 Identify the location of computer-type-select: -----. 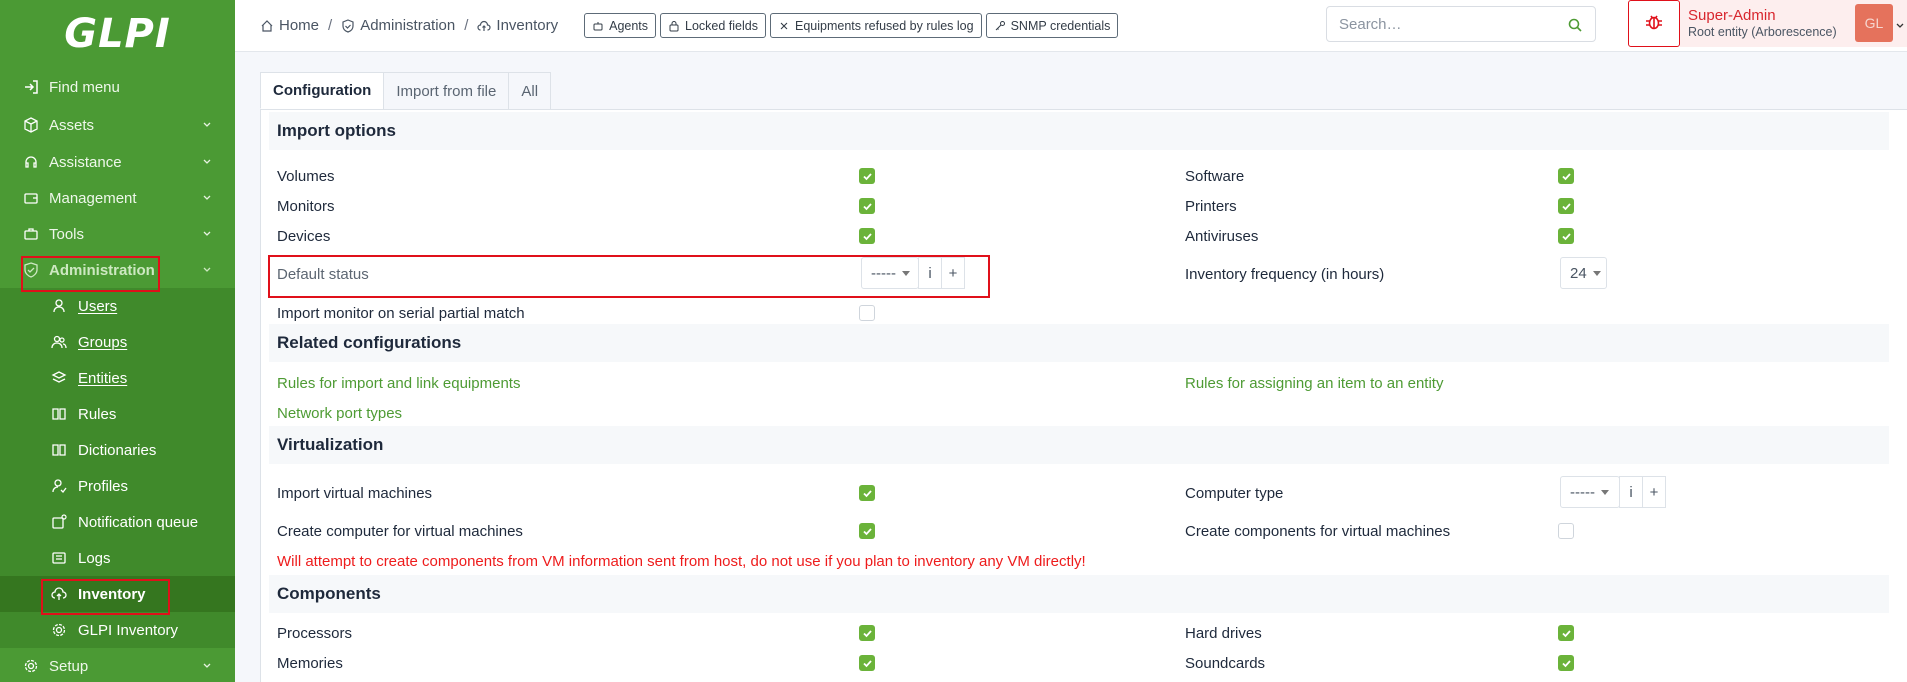
(1590, 492).